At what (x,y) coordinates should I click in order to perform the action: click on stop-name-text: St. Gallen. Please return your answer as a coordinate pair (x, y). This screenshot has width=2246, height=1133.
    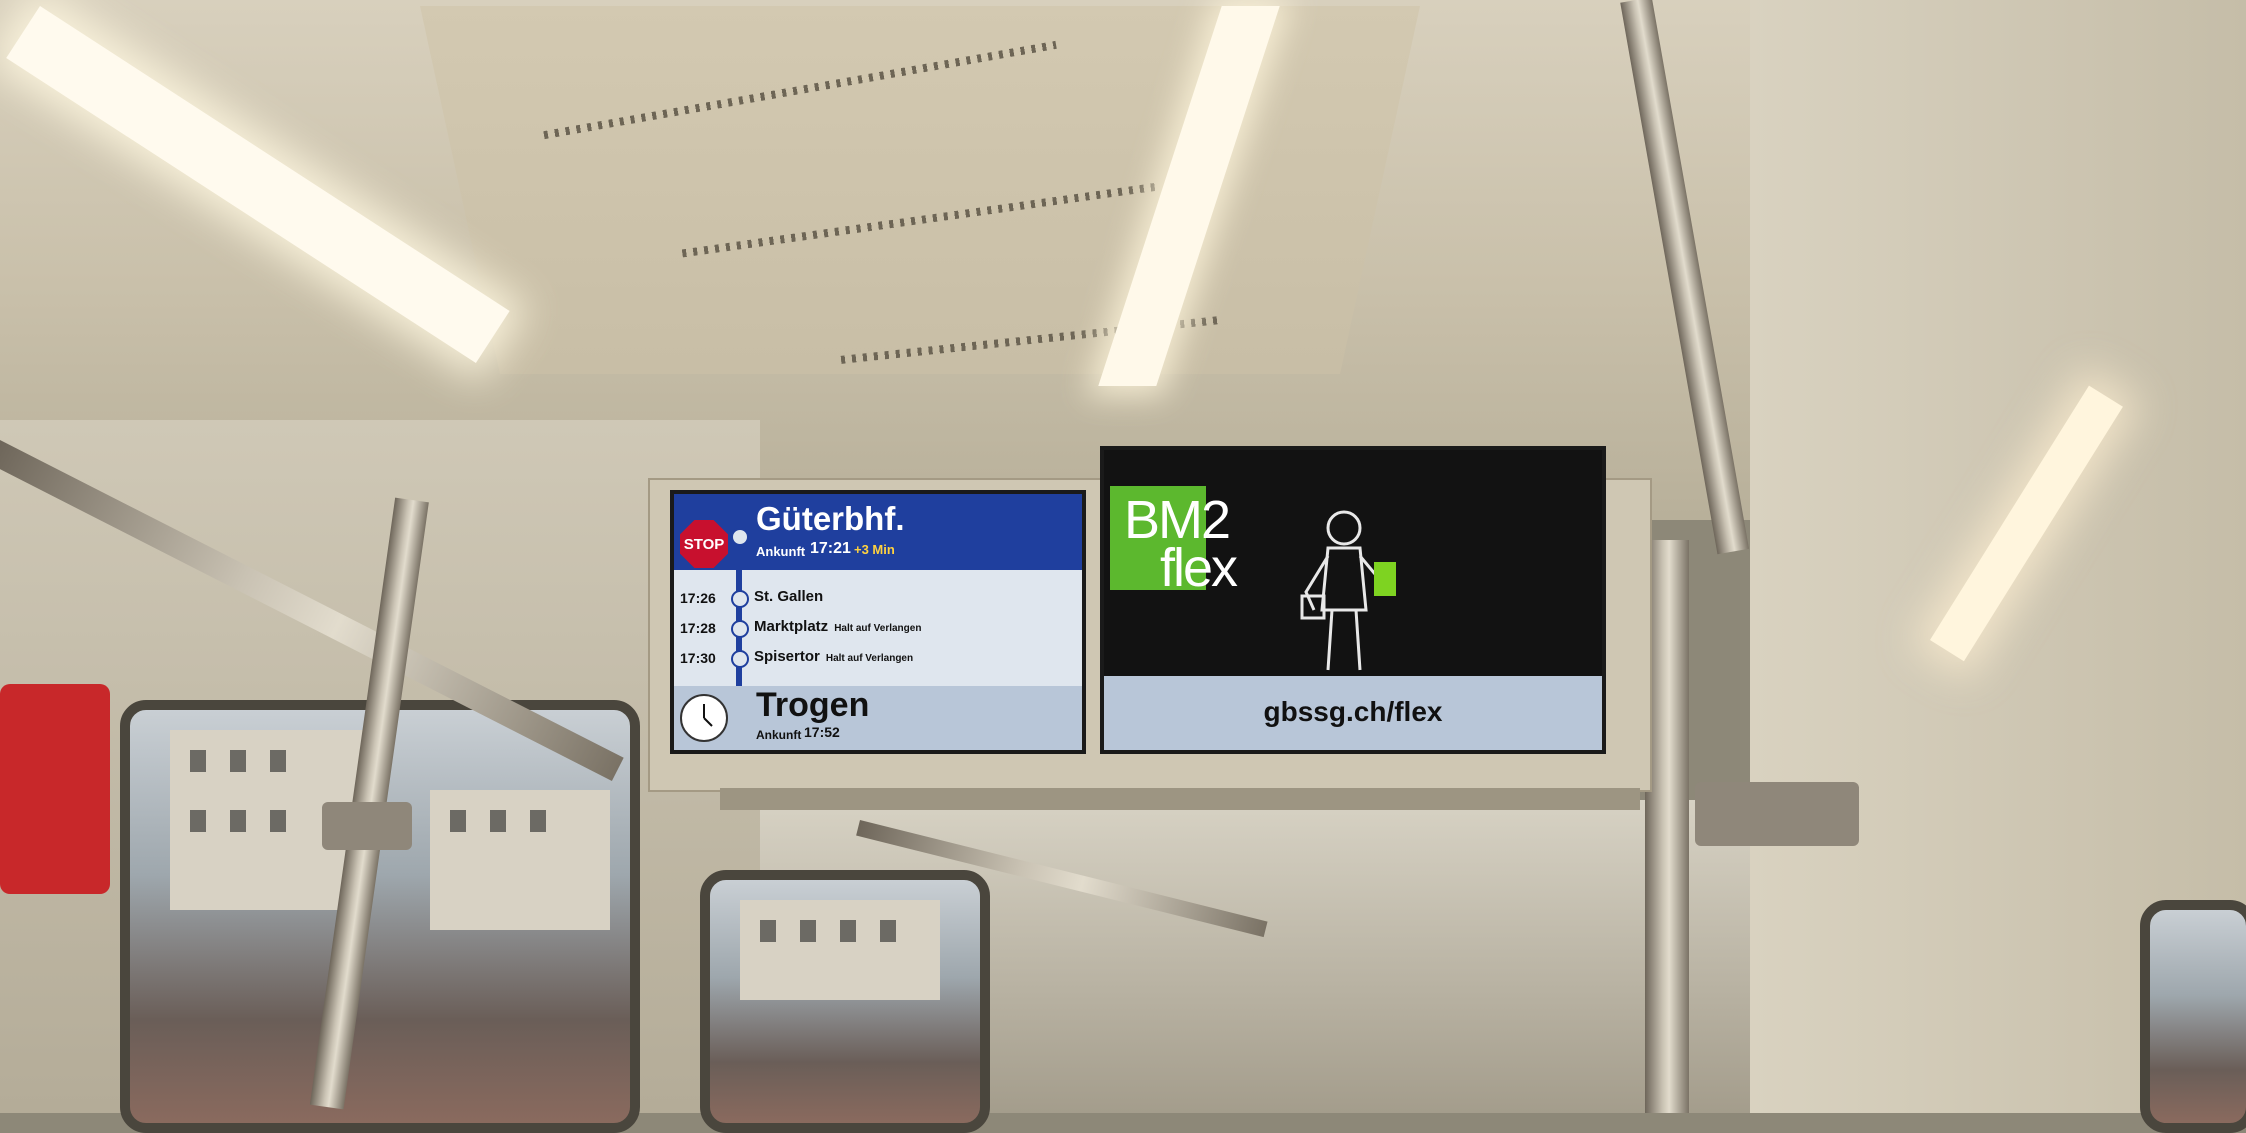
    Looking at the image, I should click on (789, 596).